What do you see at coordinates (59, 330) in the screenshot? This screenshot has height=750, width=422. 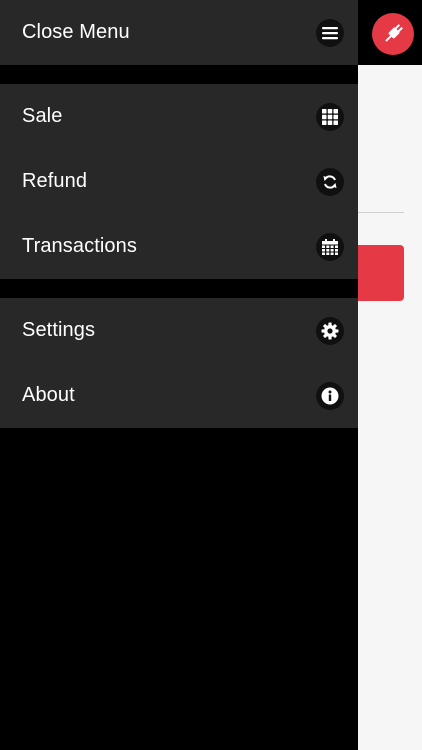 I see `menu-item-label: Settings` at bounding box center [59, 330].